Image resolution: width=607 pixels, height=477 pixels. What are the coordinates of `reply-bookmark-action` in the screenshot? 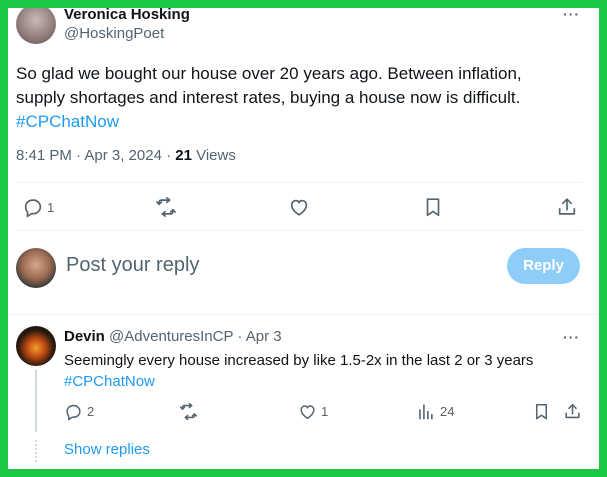 It's located at (541, 411).